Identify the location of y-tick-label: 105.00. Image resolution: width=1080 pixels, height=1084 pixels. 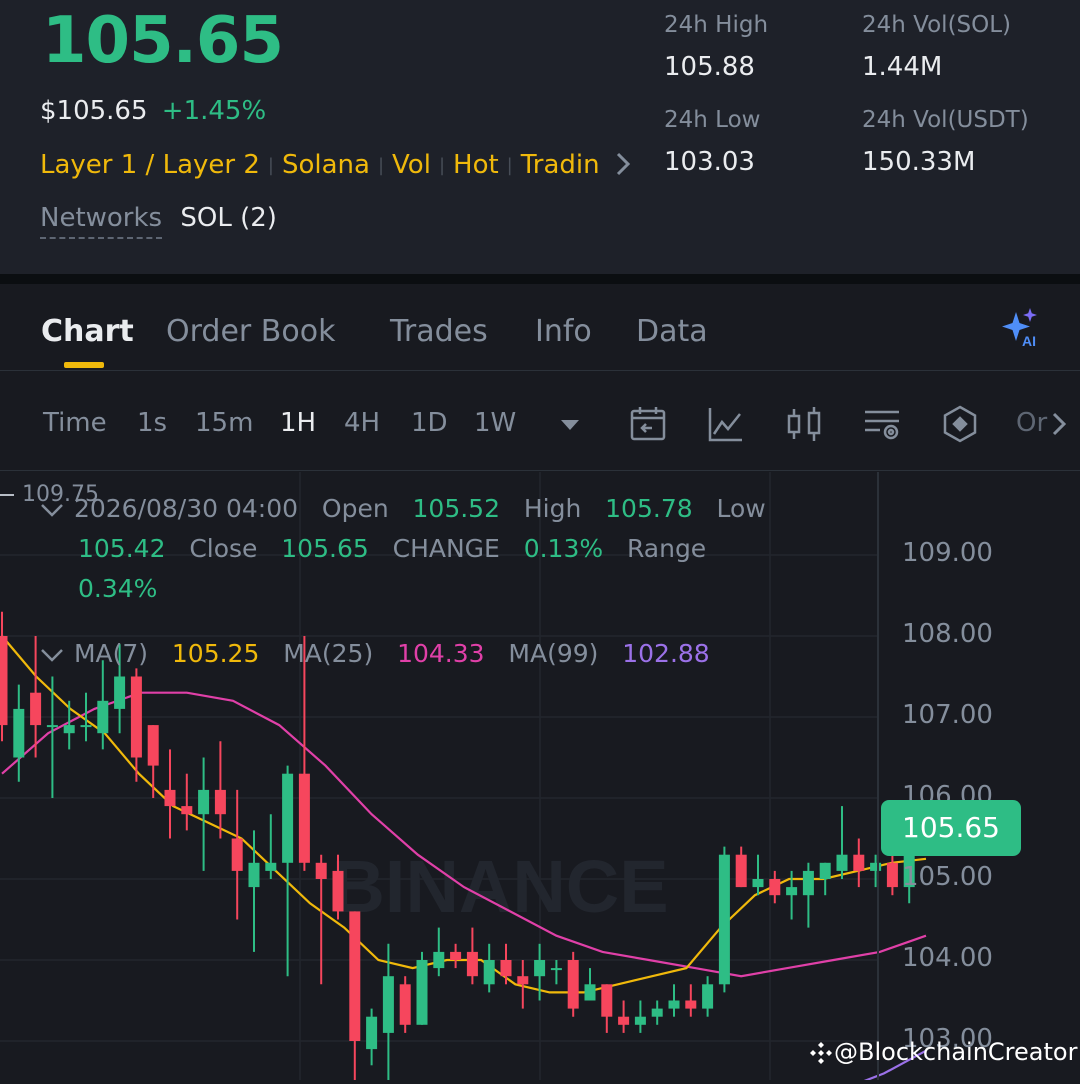
(947, 877).